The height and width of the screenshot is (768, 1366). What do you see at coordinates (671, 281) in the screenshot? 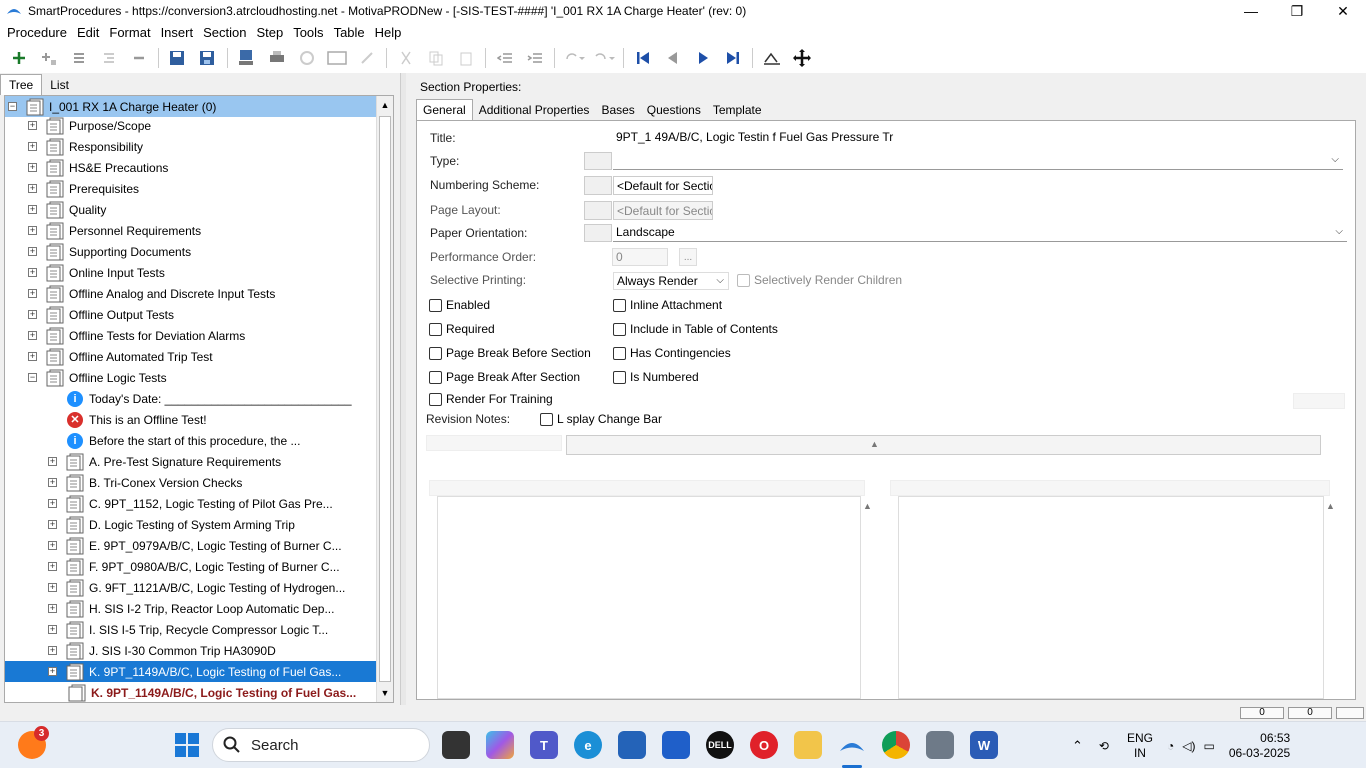
I see `selective-printing-select: Always Render ⌵` at bounding box center [671, 281].